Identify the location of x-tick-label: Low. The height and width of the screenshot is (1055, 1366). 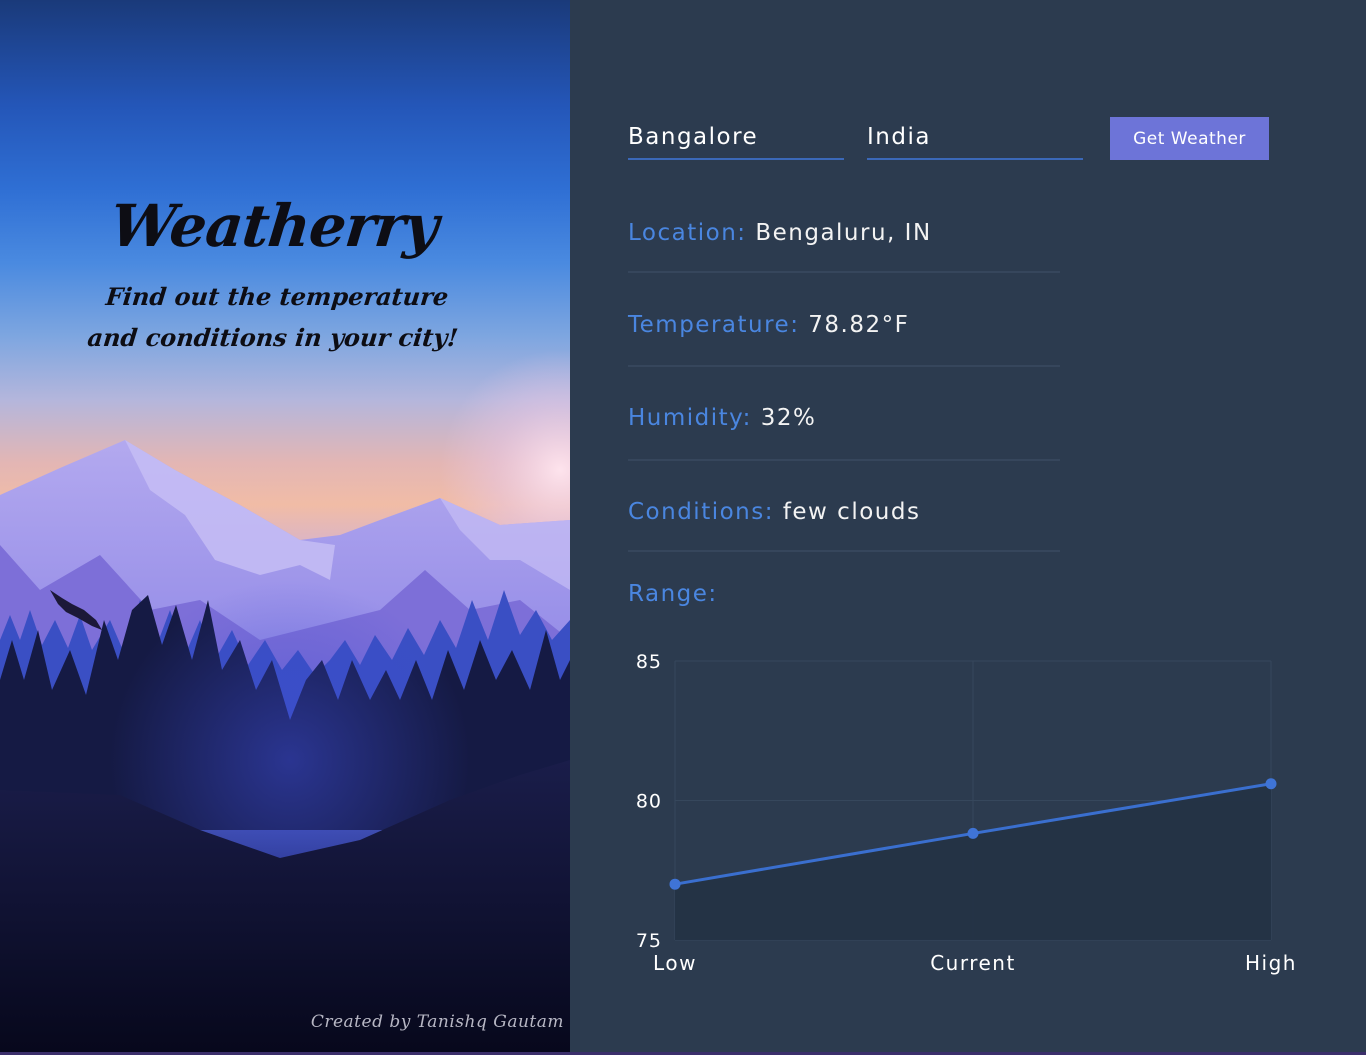
(675, 963).